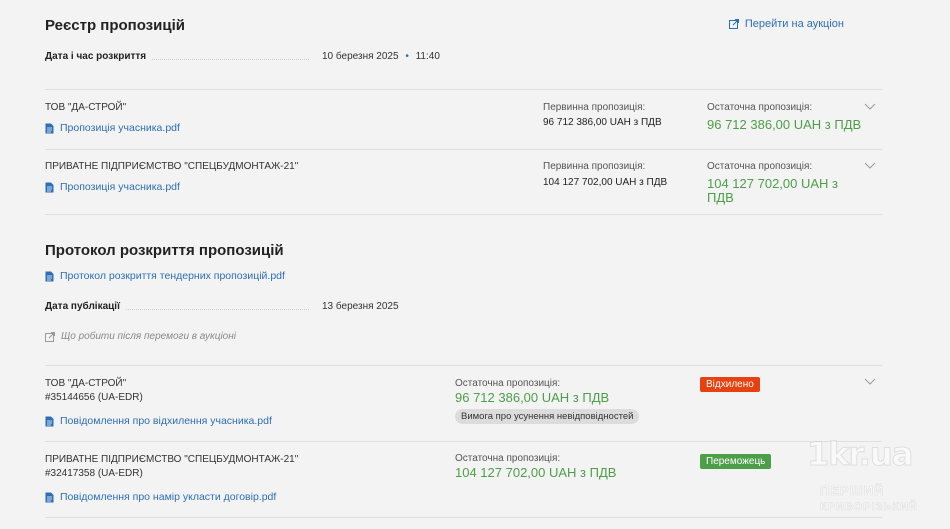 The image size is (950, 529). What do you see at coordinates (720, 197) in the screenshot?
I see `final-offer-value-cont: ПДВ` at bounding box center [720, 197].